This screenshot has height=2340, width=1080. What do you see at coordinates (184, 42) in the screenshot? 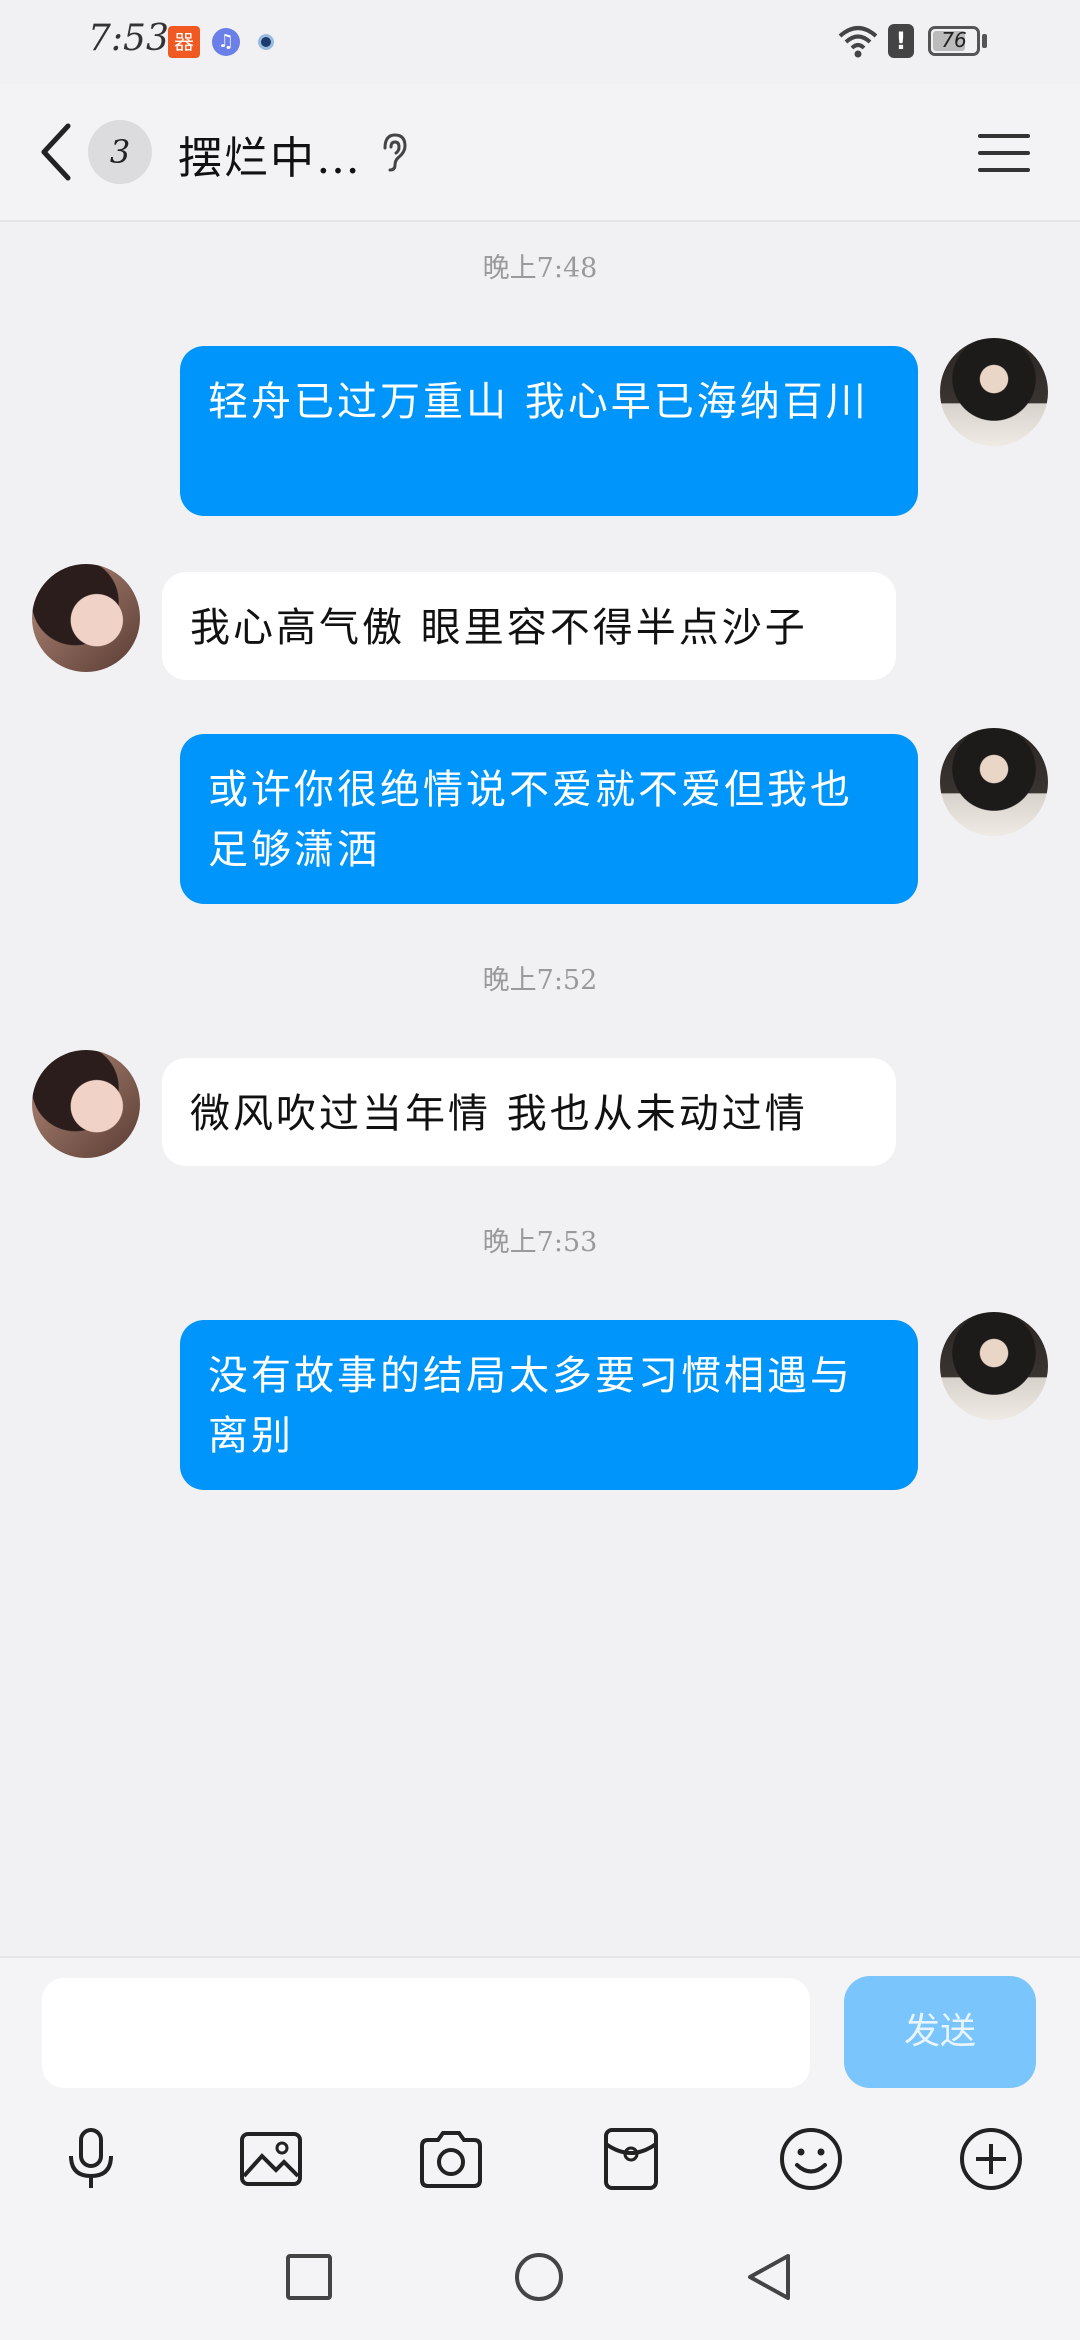
I see `calendar-app-icon: 器` at bounding box center [184, 42].